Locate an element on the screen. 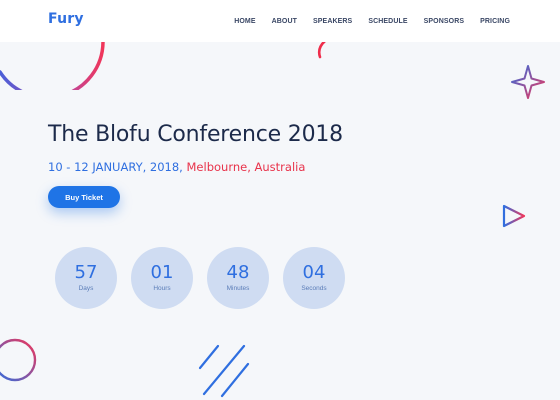  event-date: 10 - 12 JANUARY, 2018, is located at coordinates (117, 167).